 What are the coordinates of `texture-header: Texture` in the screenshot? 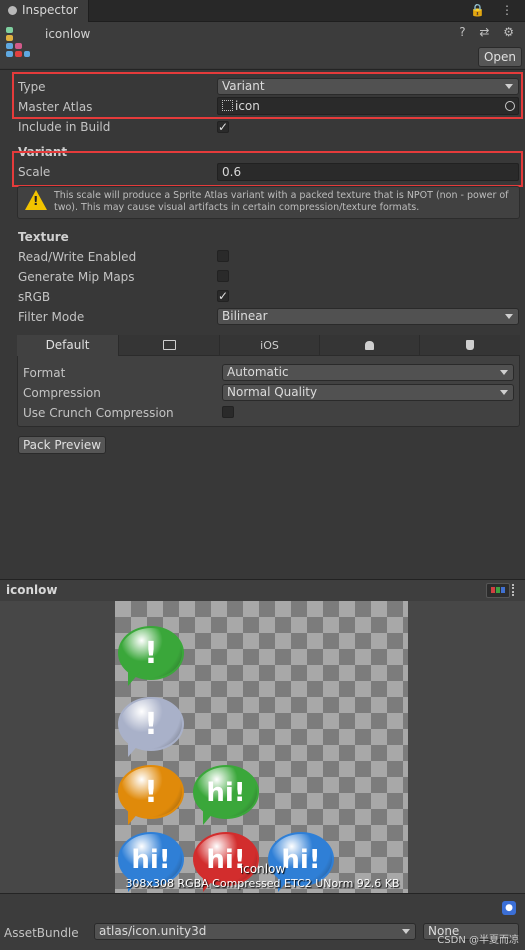 It's located at (43, 237).